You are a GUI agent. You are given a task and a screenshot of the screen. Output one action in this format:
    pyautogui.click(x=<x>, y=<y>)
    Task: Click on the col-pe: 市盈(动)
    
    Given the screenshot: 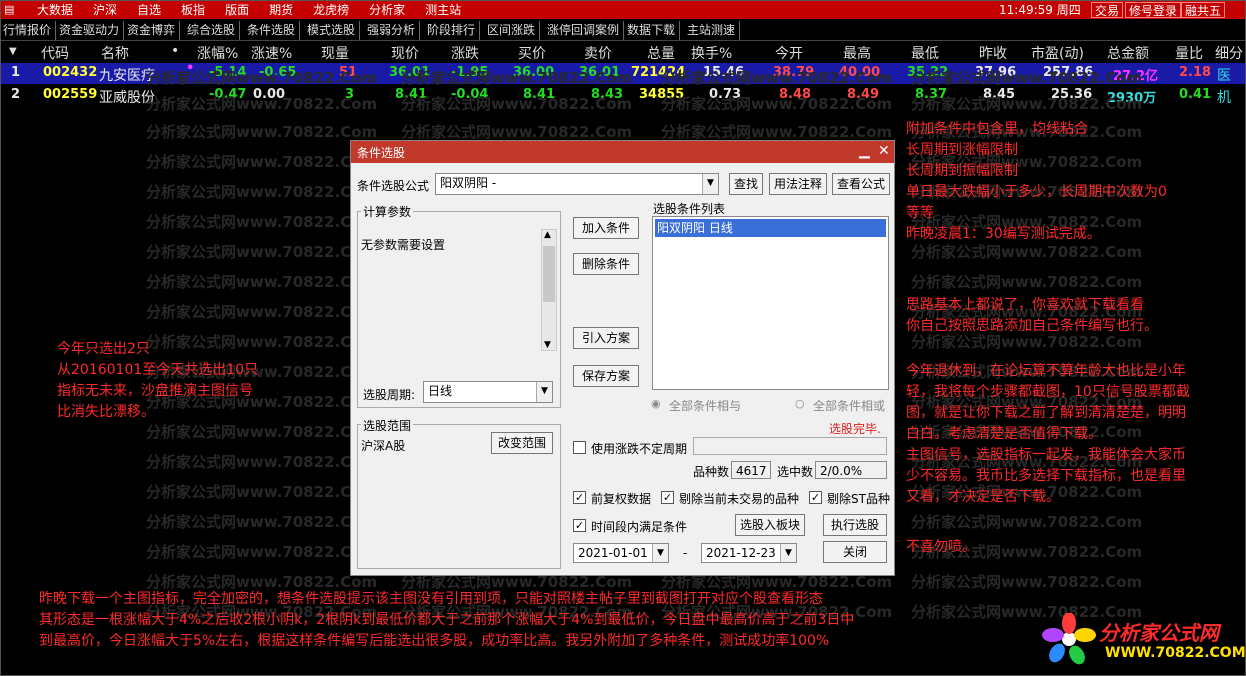 What is the action you would take?
    pyautogui.click(x=1057, y=53)
    